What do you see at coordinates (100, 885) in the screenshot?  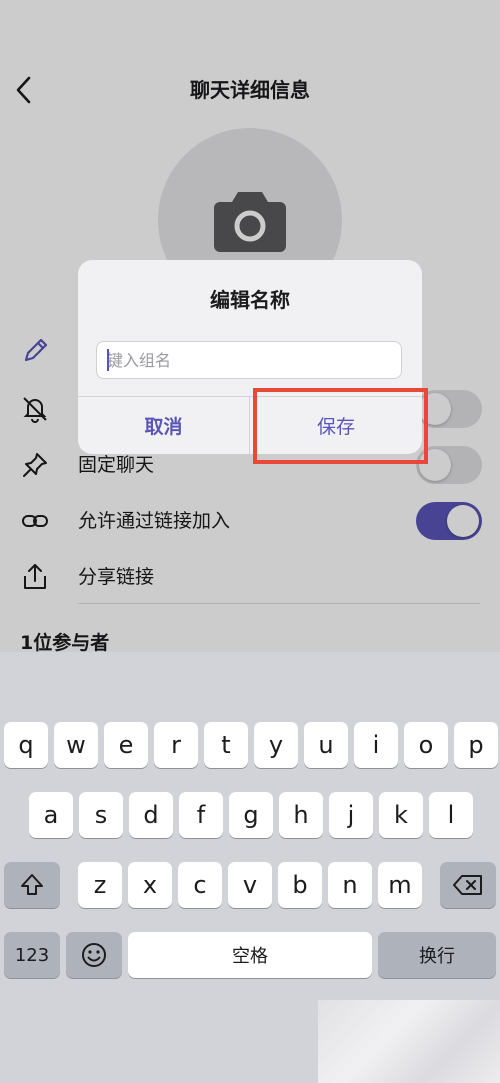 I see `key-z: z` at bounding box center [100, 885].